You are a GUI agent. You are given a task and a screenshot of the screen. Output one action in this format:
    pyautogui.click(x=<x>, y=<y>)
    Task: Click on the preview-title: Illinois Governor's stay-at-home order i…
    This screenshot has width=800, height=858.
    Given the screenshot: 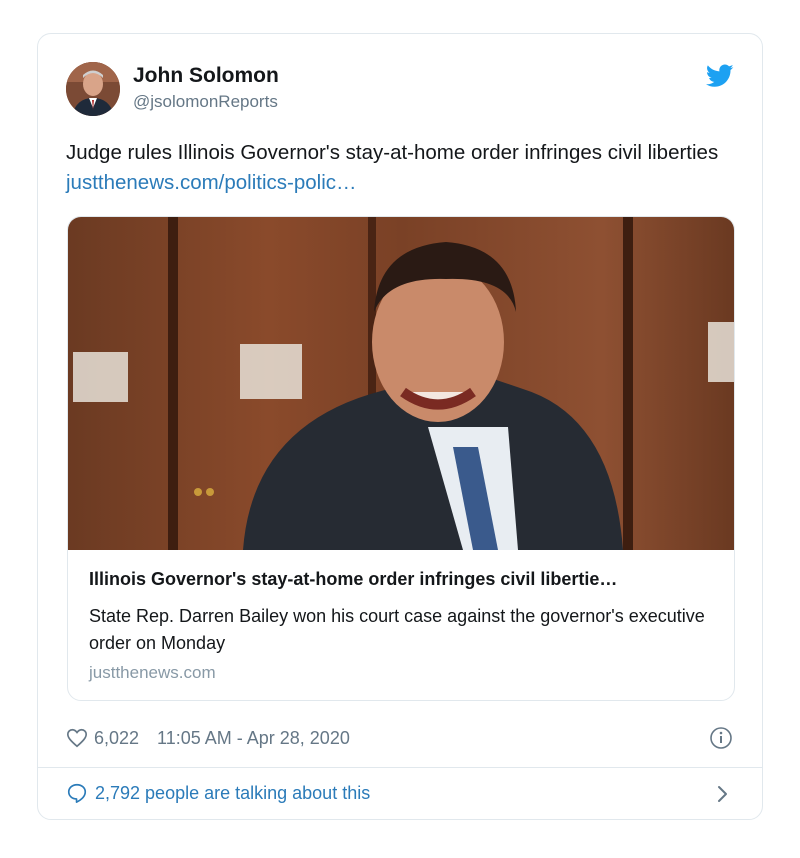 What is the action you would take?
    pyautogui.click(x=404, y=579)
    